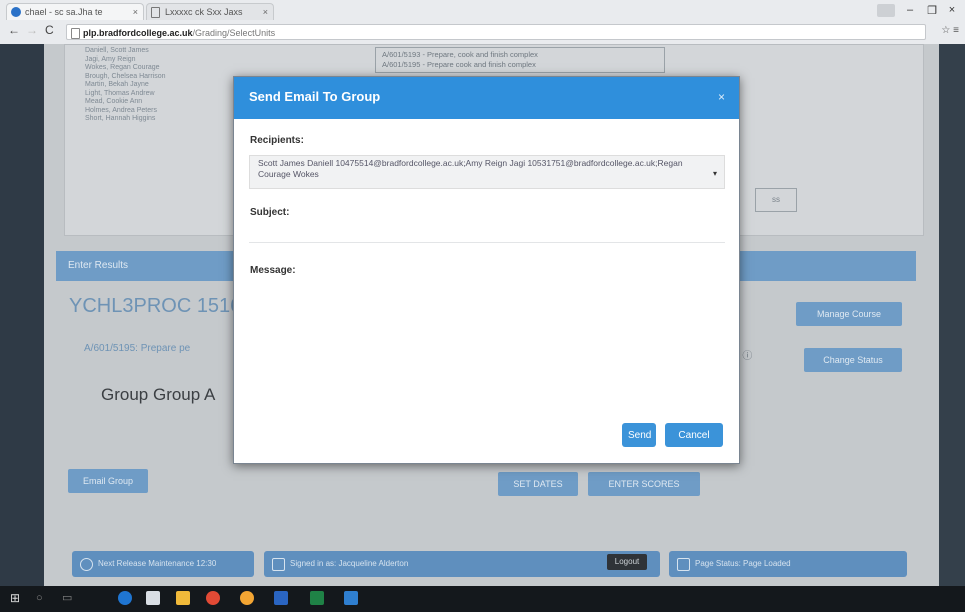  I want to click on set-dates-button: SET DATES, so click(538, 484).